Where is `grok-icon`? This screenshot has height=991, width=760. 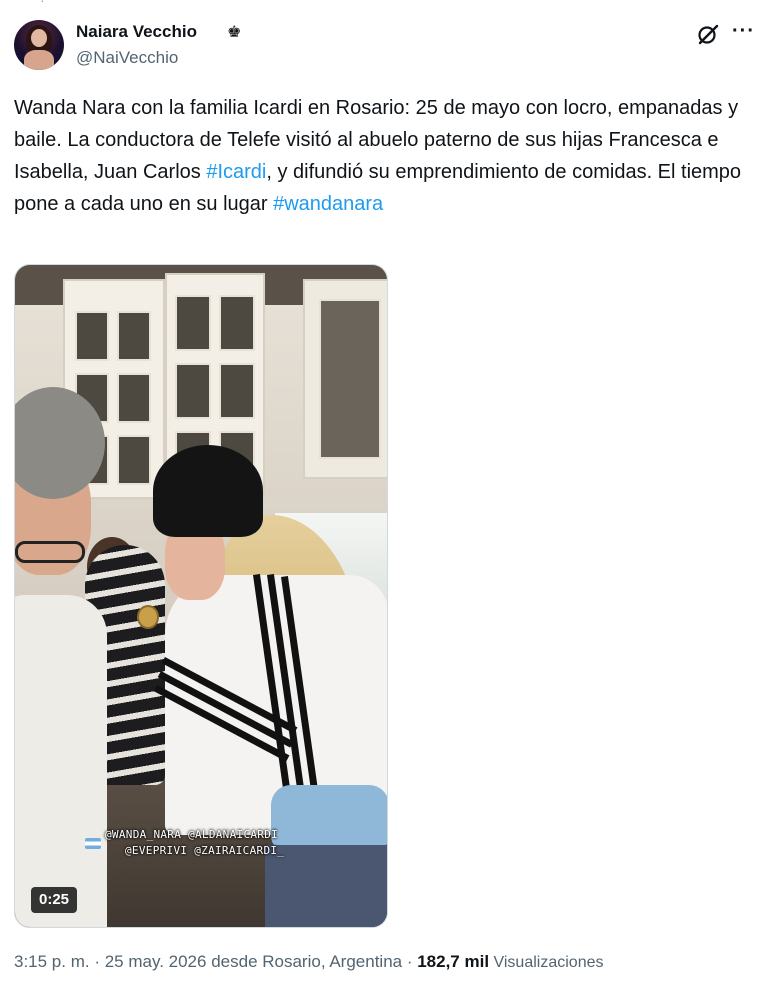 grok-icon is located at coordinates (708, 34).